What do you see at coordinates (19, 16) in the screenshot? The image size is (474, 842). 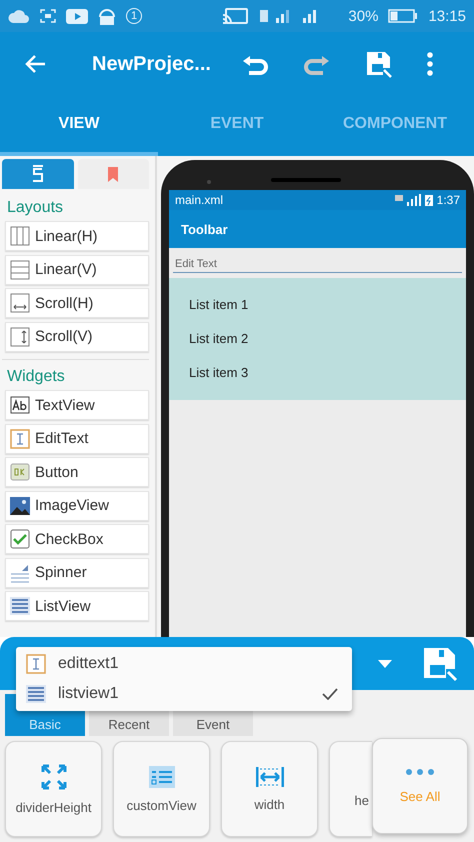 I see `cloud-icon` at bounding box center [19, 16].